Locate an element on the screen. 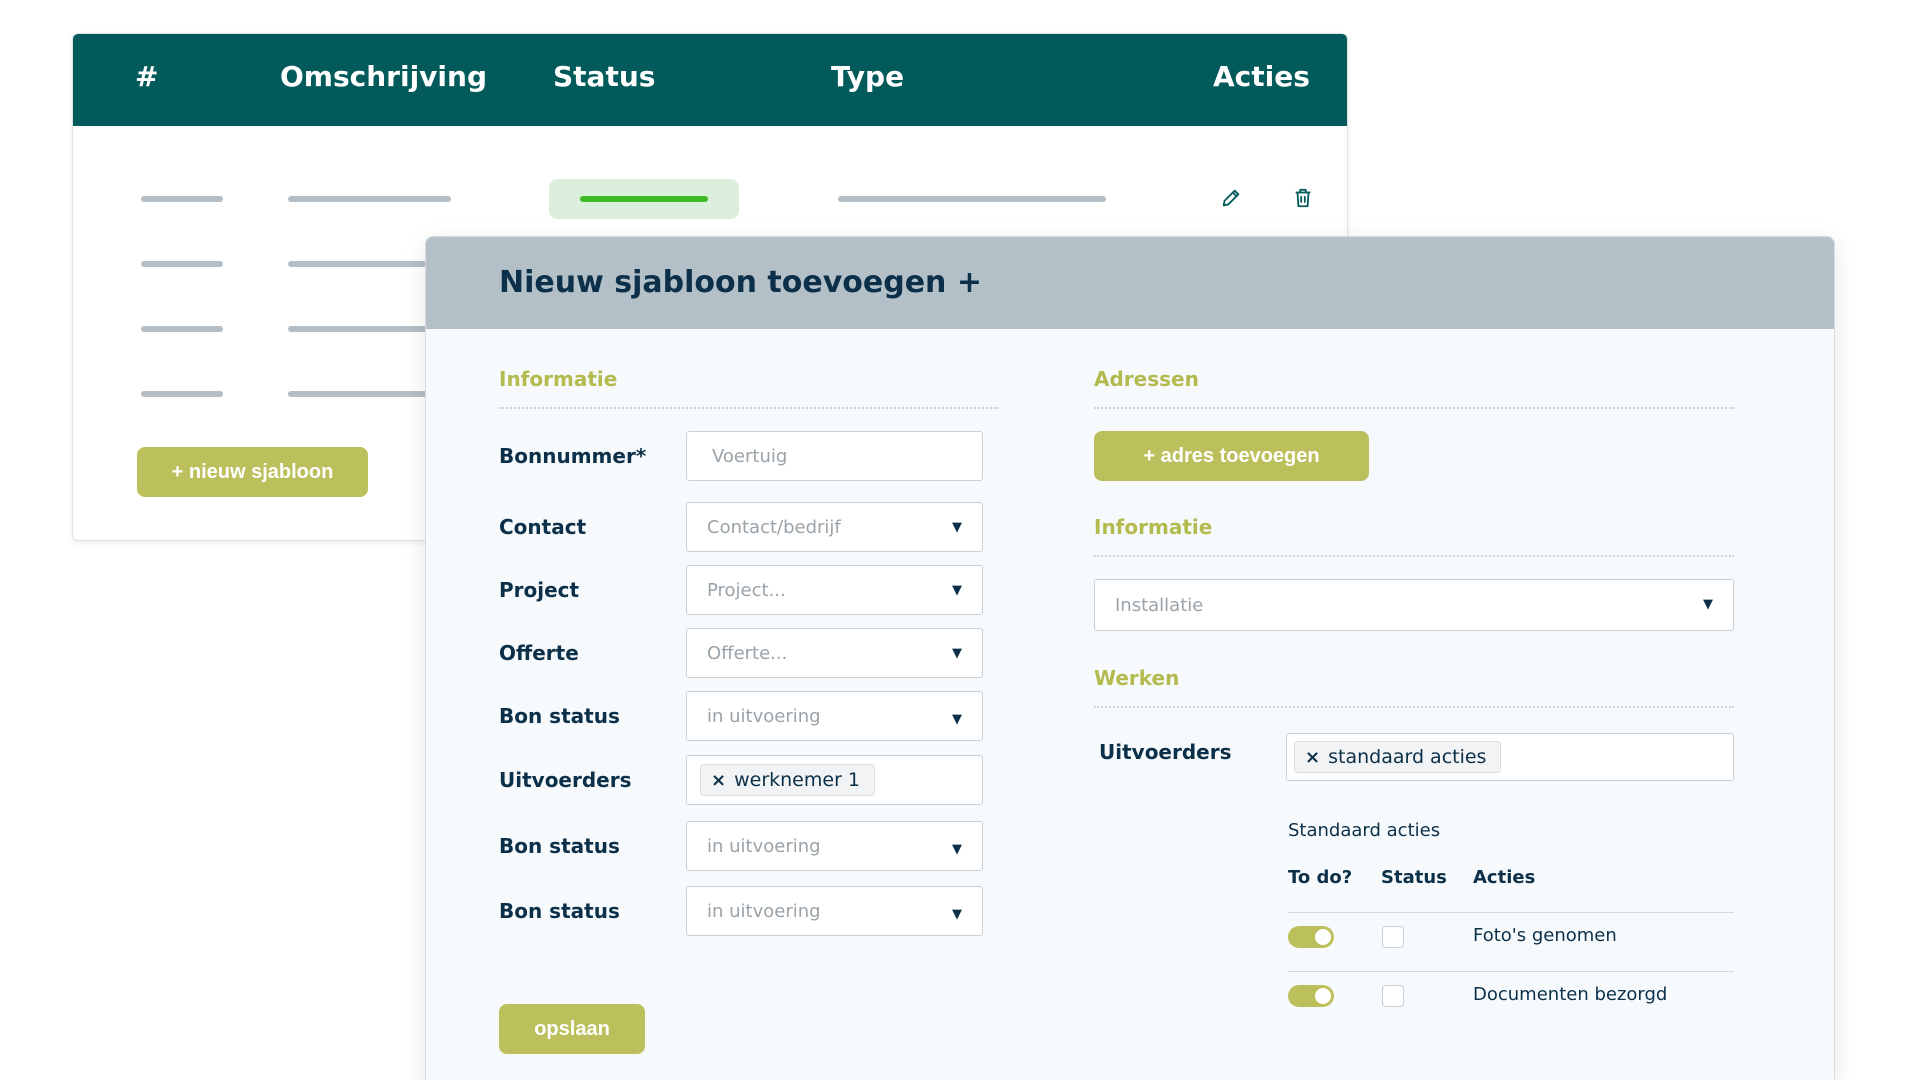 This screenshot has height=1080, width=1920. table-header: # Omschrijving Status Type Acties is located at coordinates (710, 80).